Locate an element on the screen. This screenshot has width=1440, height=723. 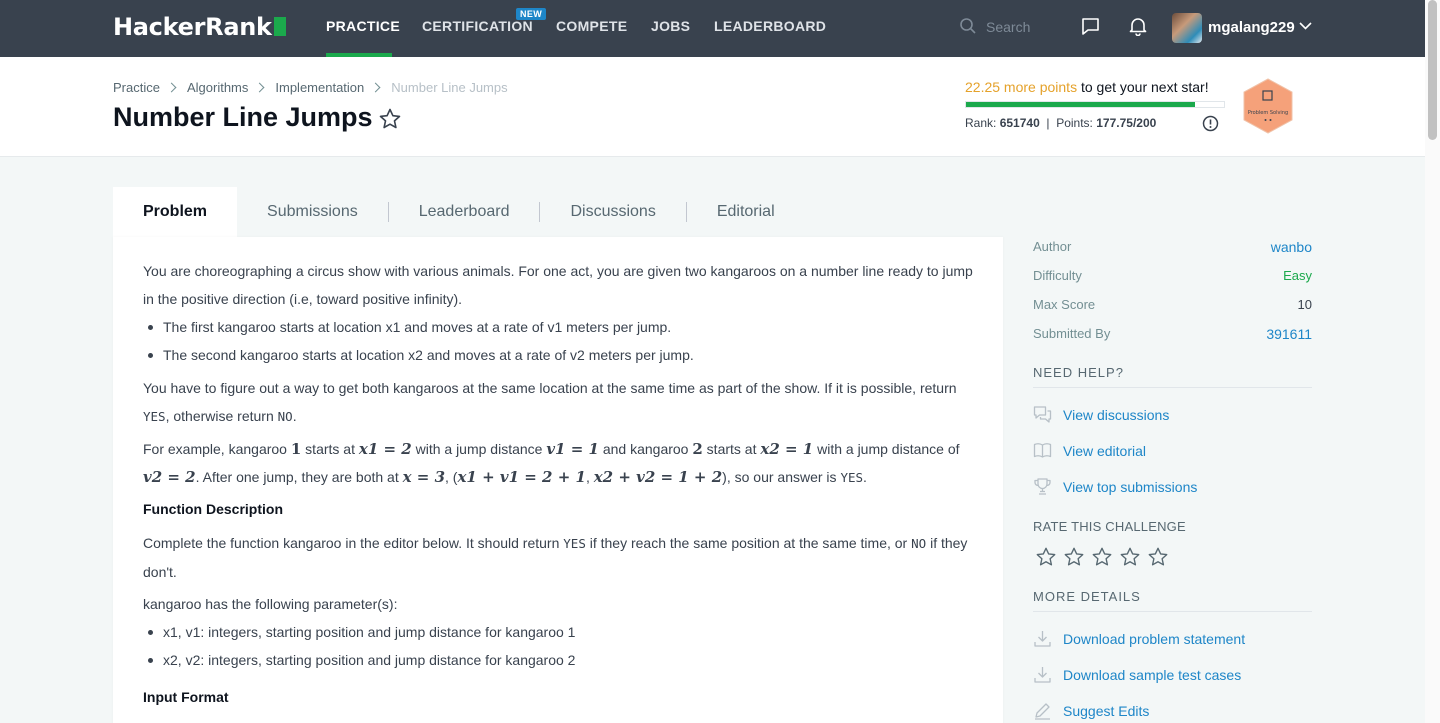
pencil-icon is located at coordinates (1042, 711).